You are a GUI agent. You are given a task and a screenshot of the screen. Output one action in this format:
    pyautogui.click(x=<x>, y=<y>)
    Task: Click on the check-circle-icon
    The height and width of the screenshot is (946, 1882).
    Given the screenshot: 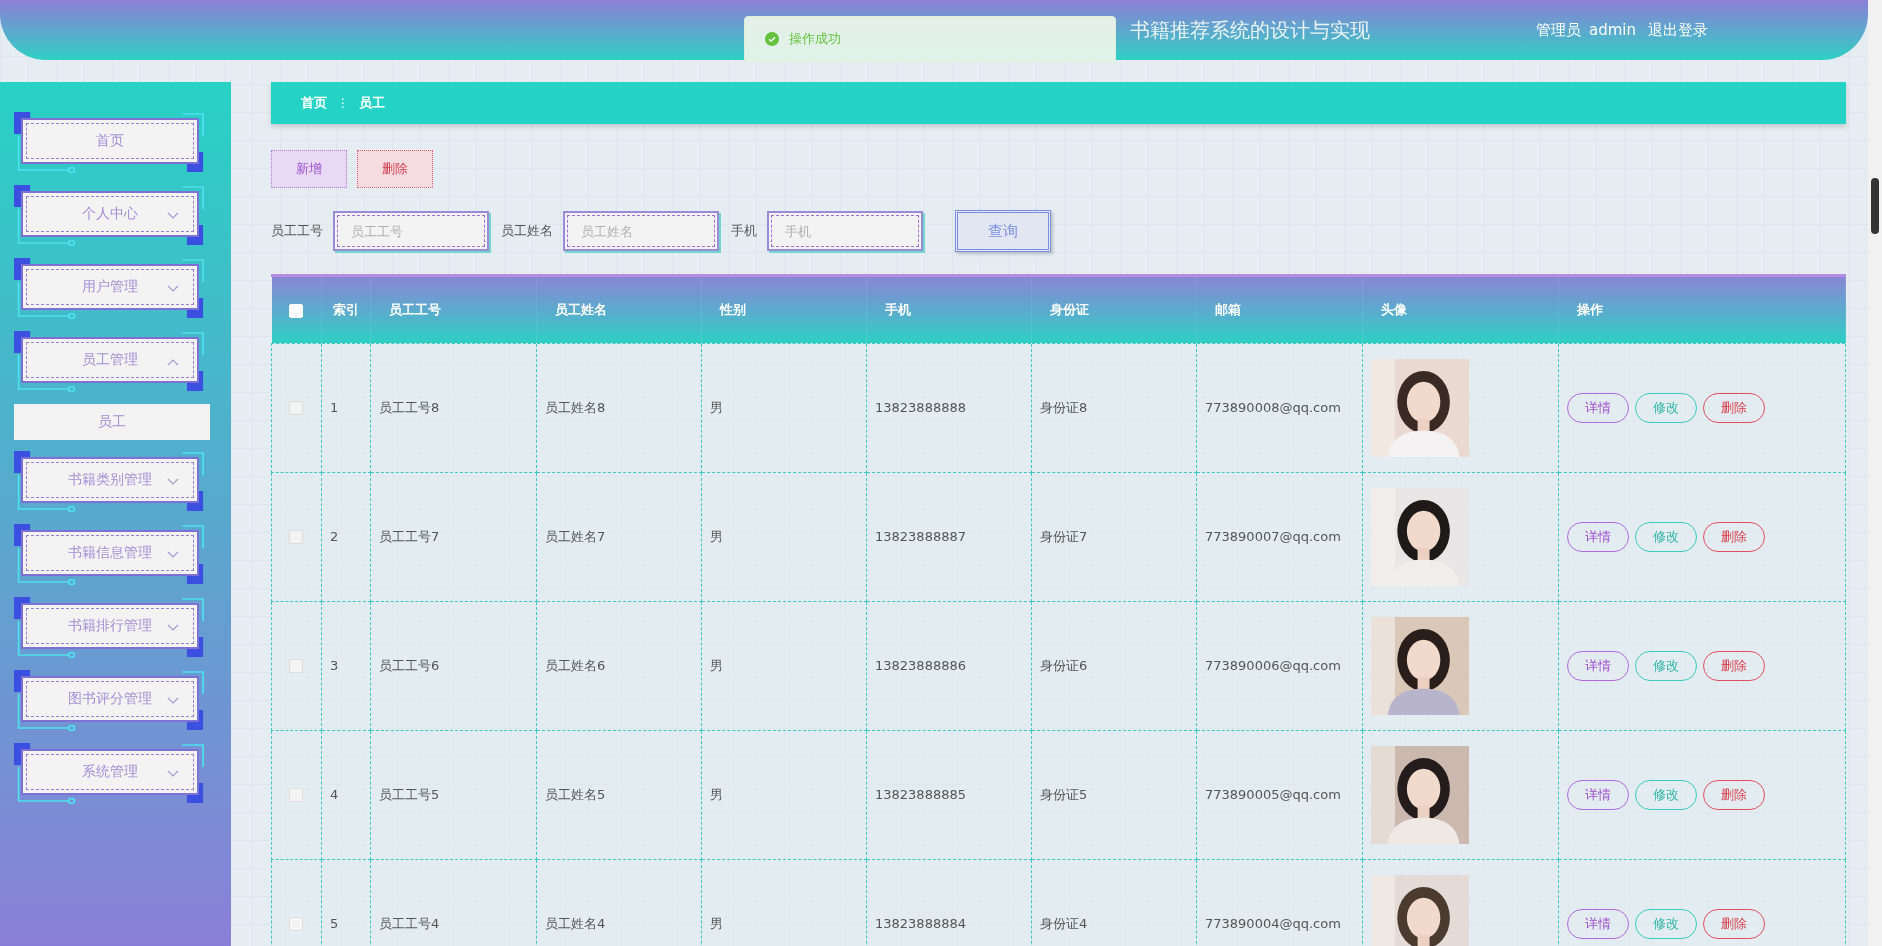 What is the action you would take?
    pyautogui.click(x=772, y=39)
    